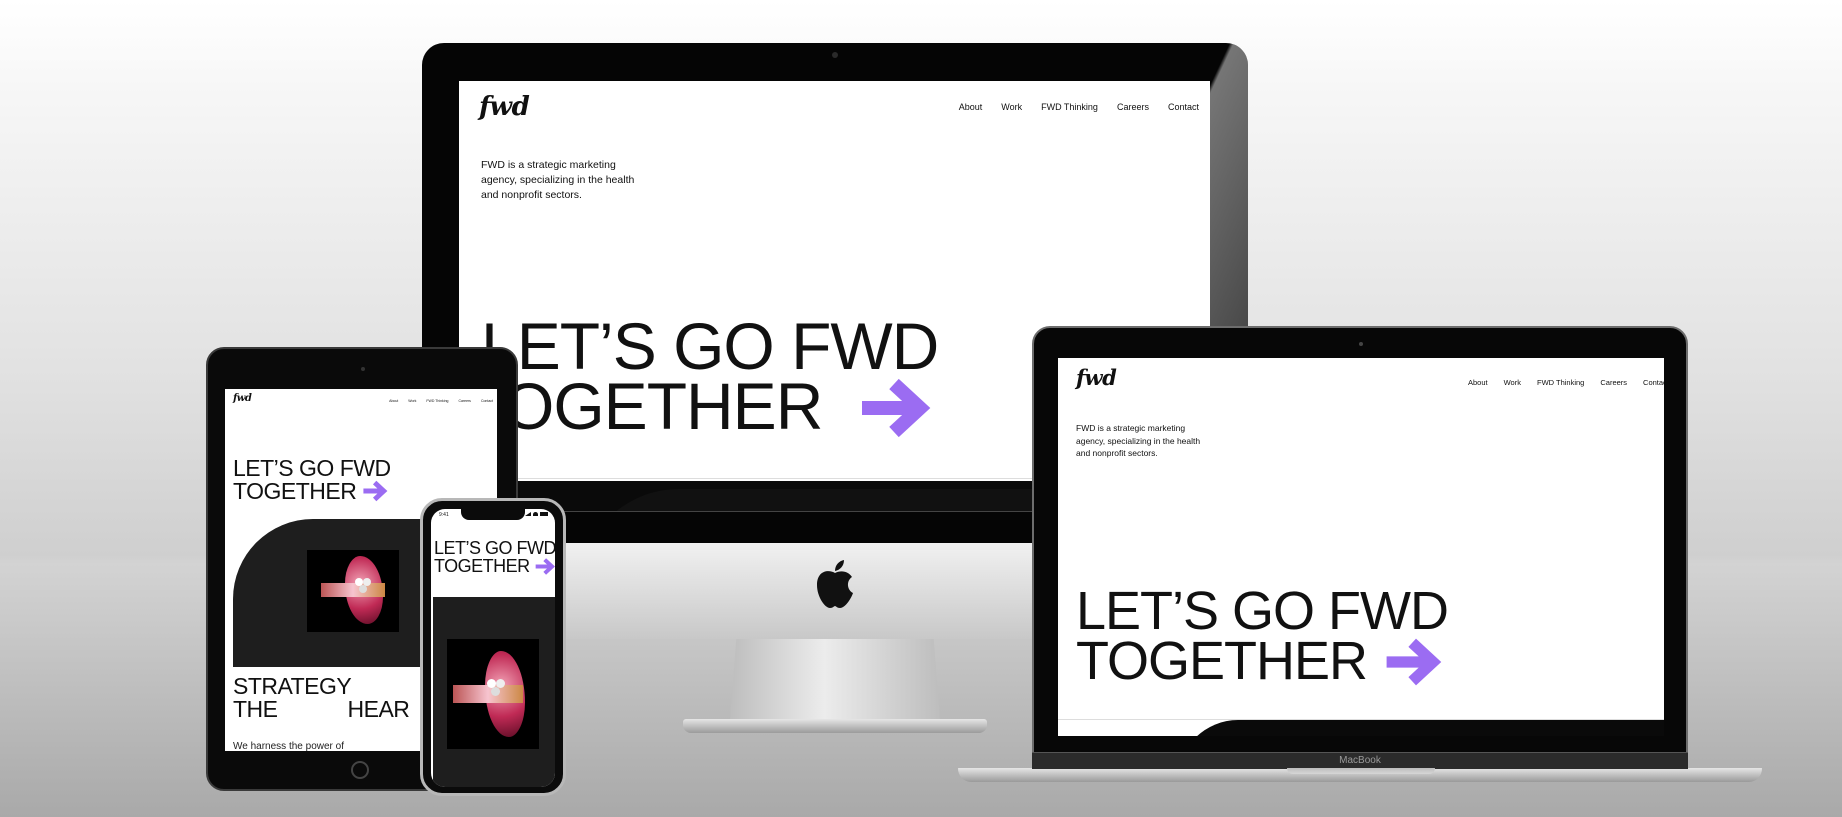  I want to click on ipad-camera, so click(363, 369).